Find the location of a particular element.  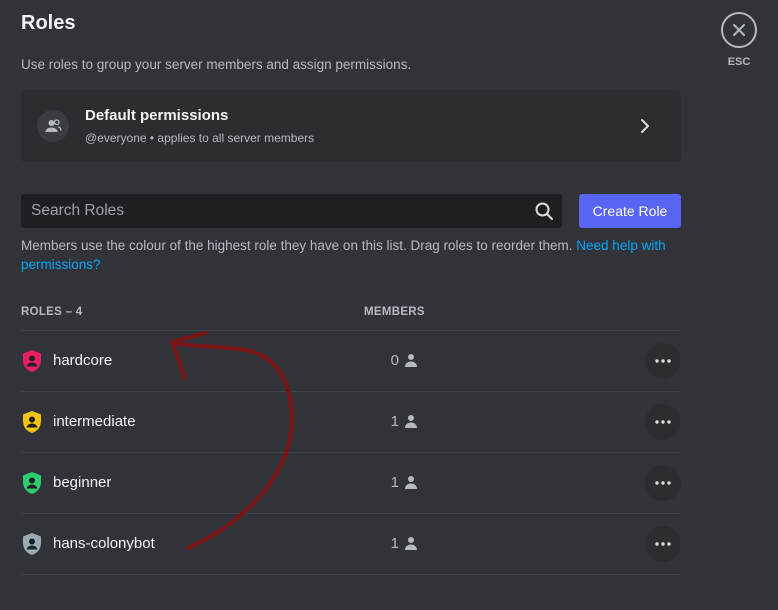

close-icon is located at coordinates (739, 30).